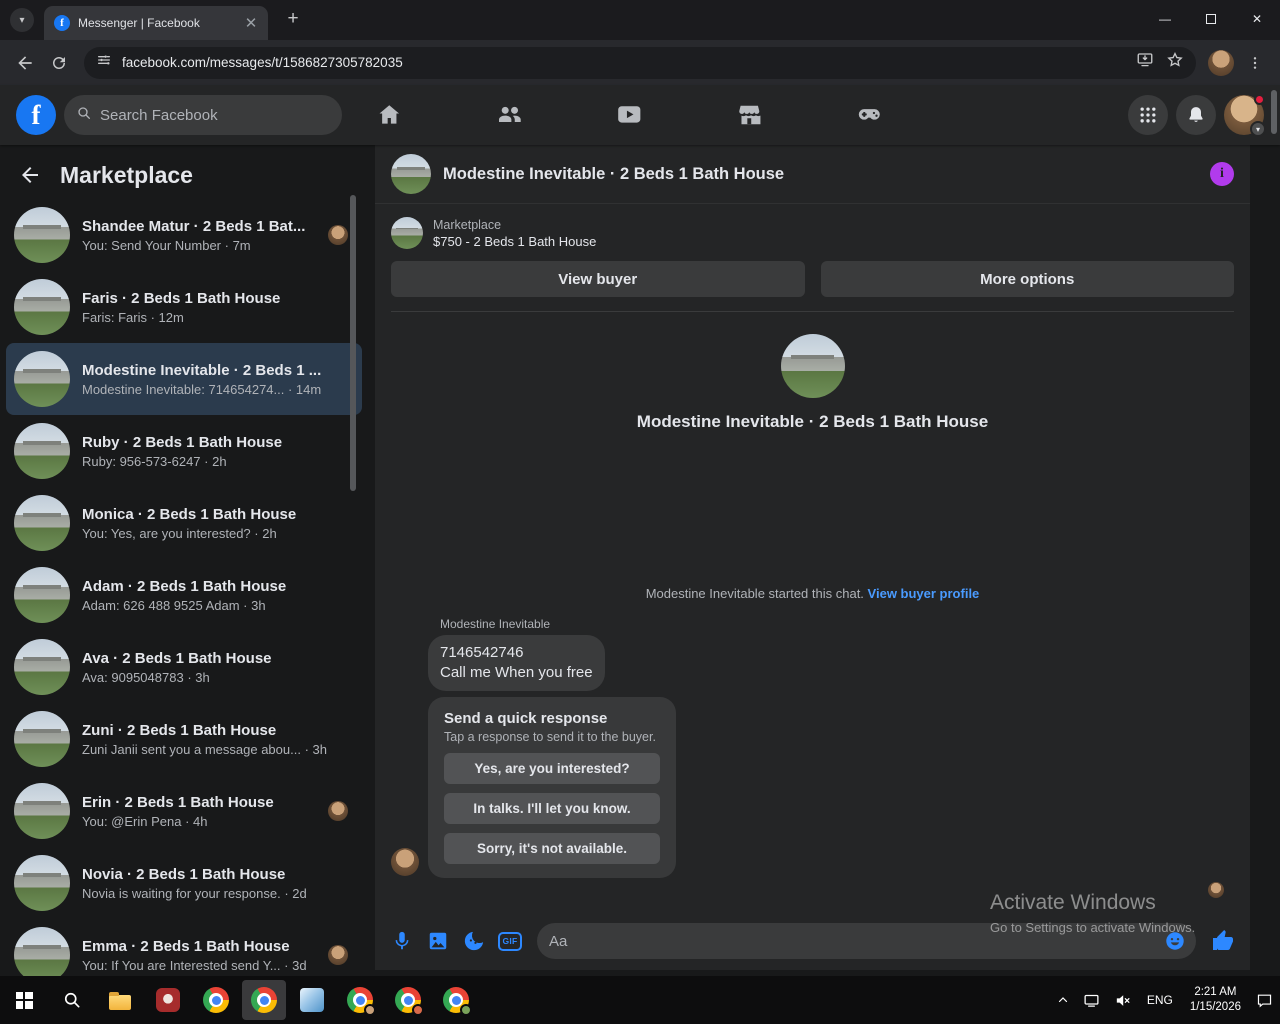 The width and height of the screenshot is (1280, 1024). I want to click on tab-search-button: ▾, so click(22, 20).